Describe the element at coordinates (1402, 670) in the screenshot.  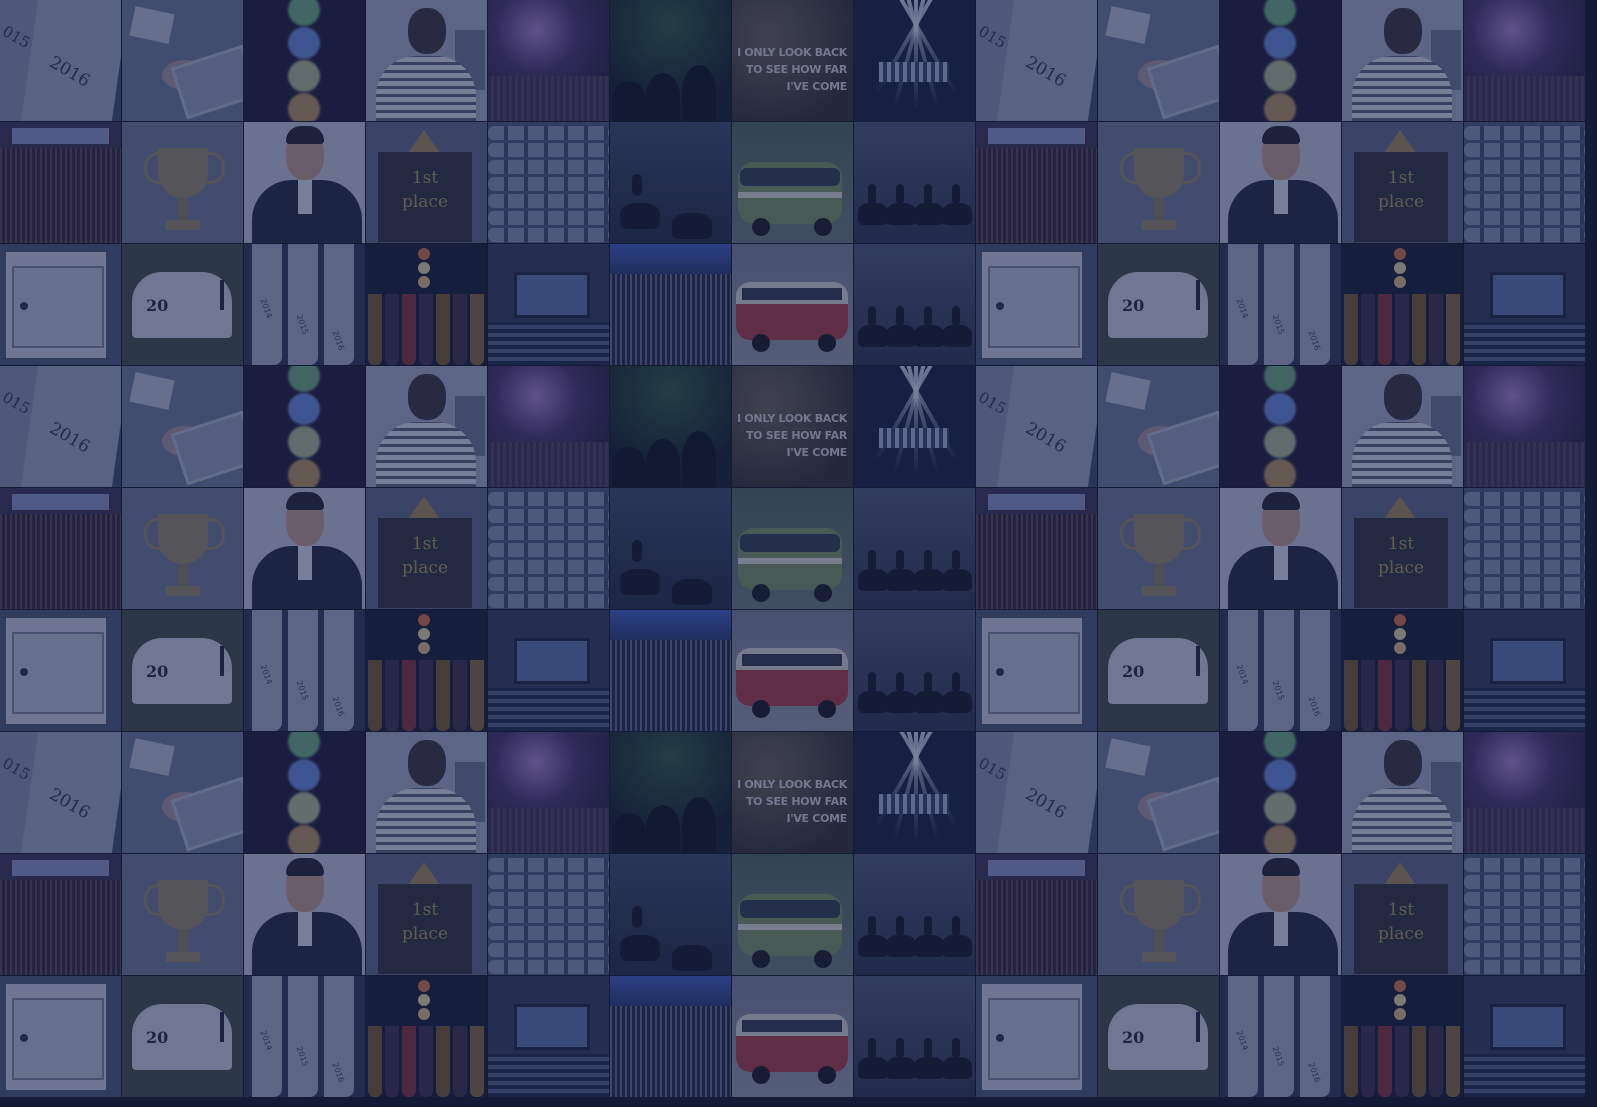
I see `mosaic-tile-theatre` at that location.